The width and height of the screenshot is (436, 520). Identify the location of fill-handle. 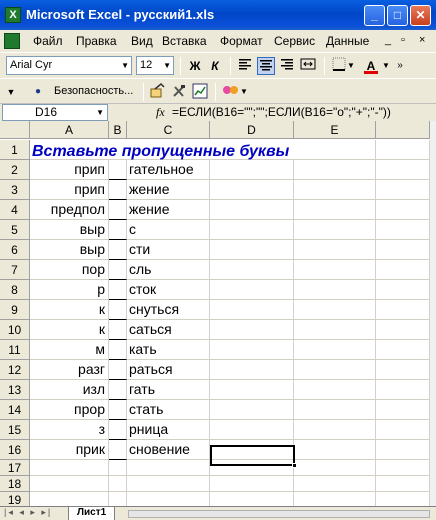
(294, 465).